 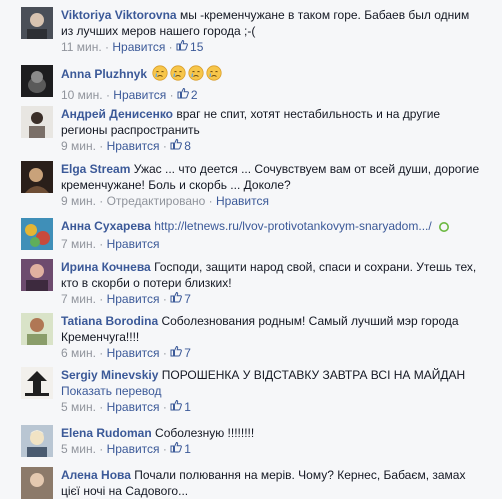 What do you see at coordinates (156, 201) in the screenshot?
I see `edited-label: Отредактировано` at bounding box center [156, 201].